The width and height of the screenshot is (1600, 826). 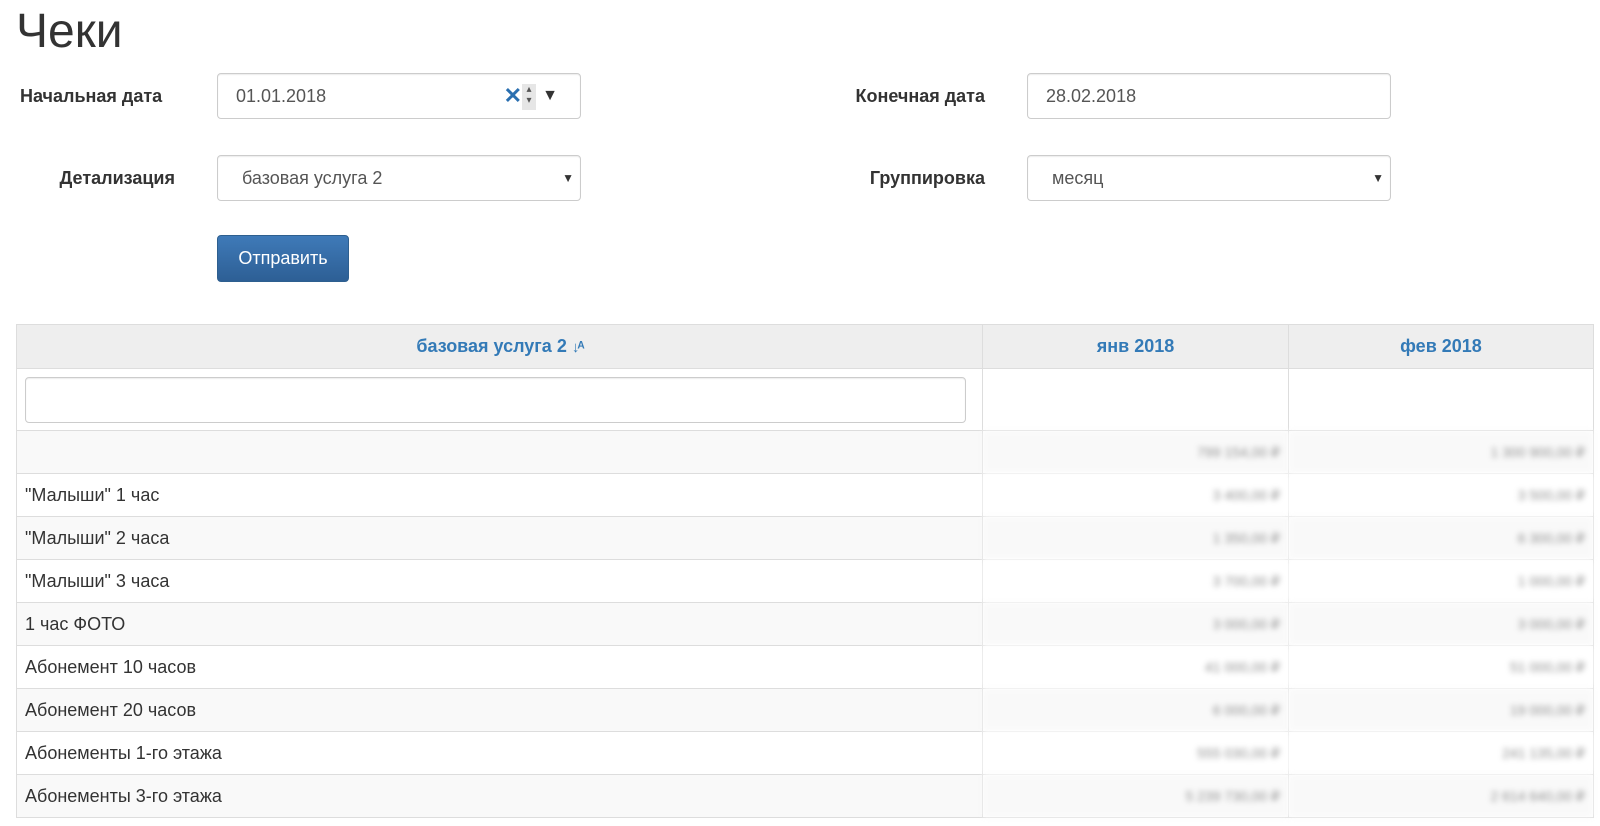 What do you see at coordinates (1135, 667) in the screenshot?
I see `jan-amount-cell: 41 000,00 ₽` at bounding box center [1135, 667].